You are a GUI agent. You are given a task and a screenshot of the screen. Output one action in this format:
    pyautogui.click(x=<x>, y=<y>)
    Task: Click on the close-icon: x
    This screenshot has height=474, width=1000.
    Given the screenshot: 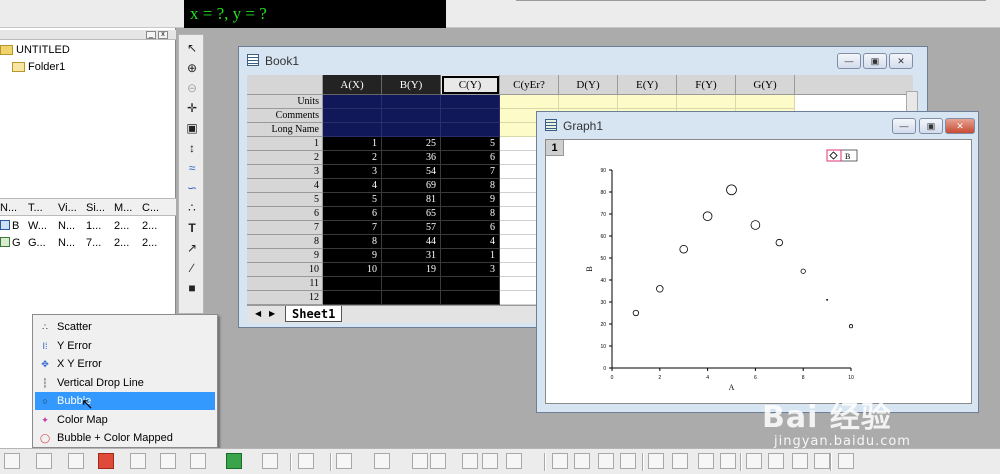 What is the action you would take?
    pyautogui.click(x=163, y=35)
    